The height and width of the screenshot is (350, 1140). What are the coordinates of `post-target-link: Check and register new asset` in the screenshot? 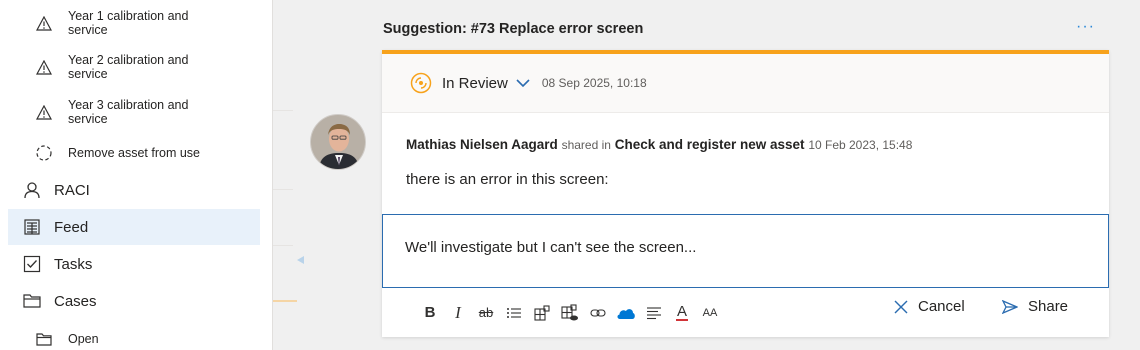 It's located at (710, 144).